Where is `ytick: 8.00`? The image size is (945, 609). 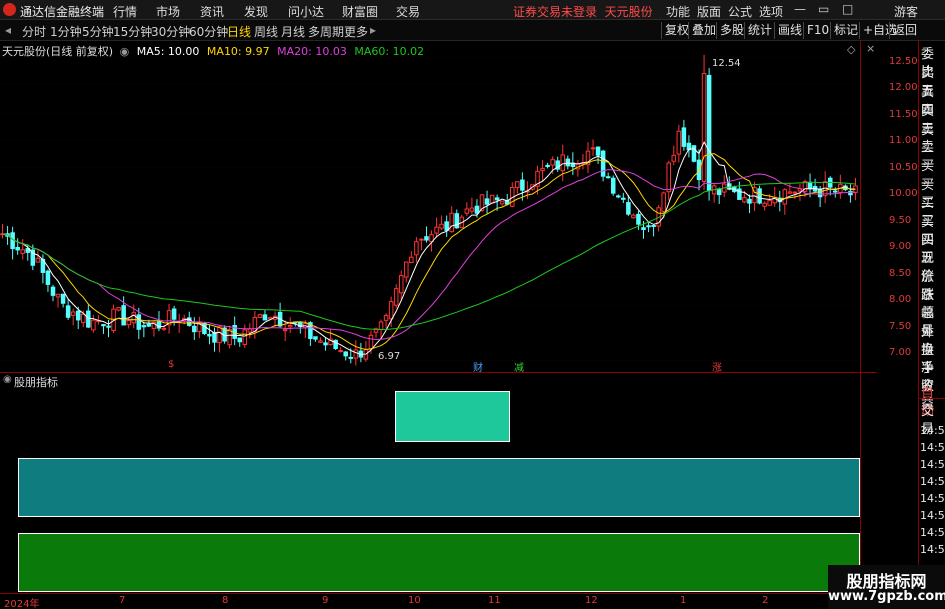 ytick: 8.00 is located at coordinates (900, 299).